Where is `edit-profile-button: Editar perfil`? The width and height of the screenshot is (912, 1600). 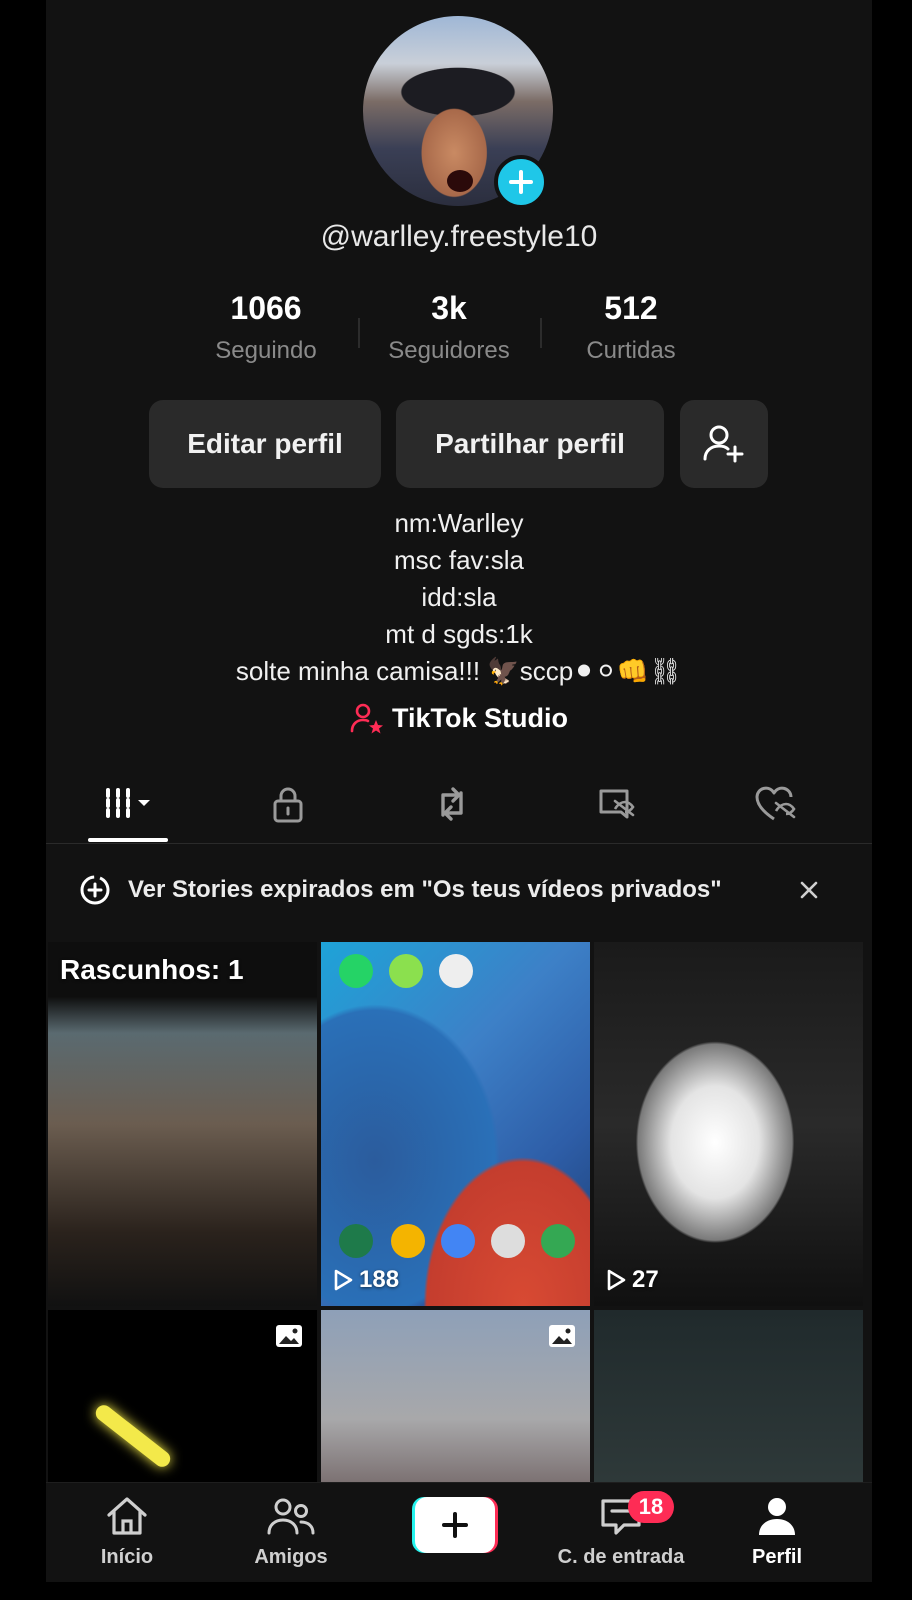
edit-profile-button: Editar perfil is located at coordinates (265, 444).